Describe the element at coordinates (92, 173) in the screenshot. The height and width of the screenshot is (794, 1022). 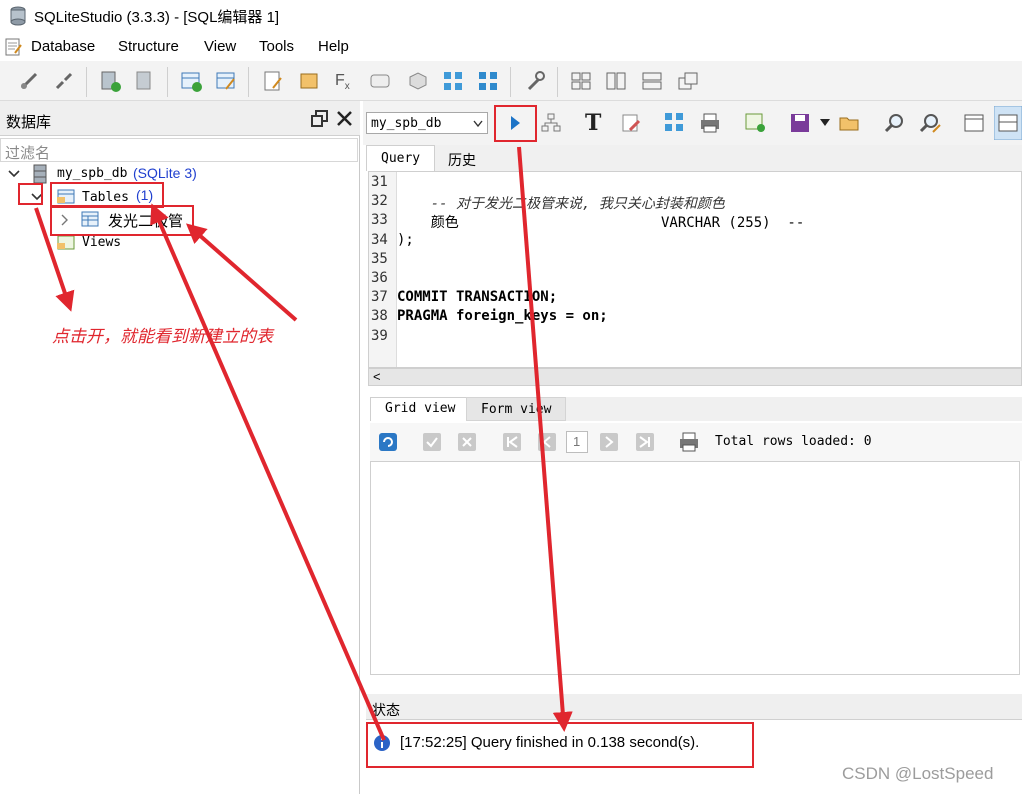
I see `tree-db-name: my_spb_db` at that location.